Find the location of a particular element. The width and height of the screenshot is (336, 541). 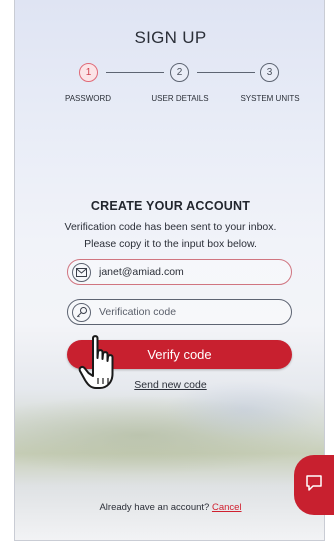

verification-code-field is located at coordinates (179, 312).